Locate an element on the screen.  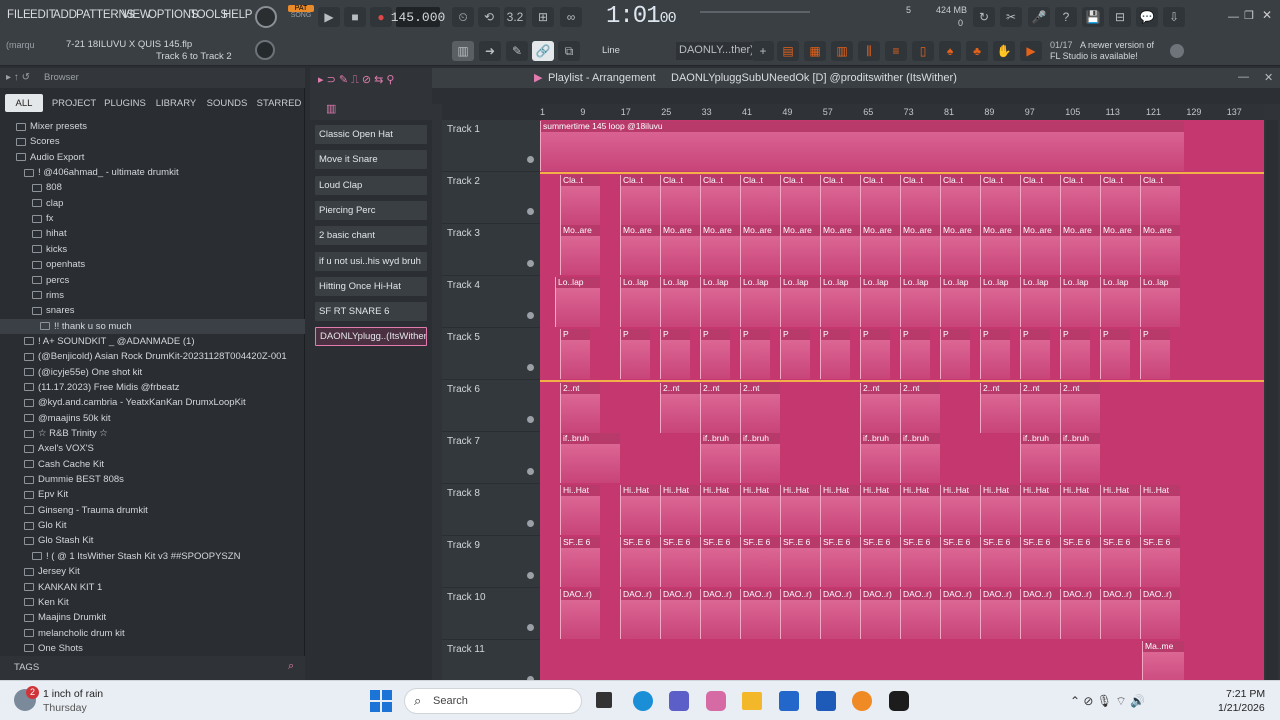
browser-tab-all: ALL is located at coordinates (24, 103).